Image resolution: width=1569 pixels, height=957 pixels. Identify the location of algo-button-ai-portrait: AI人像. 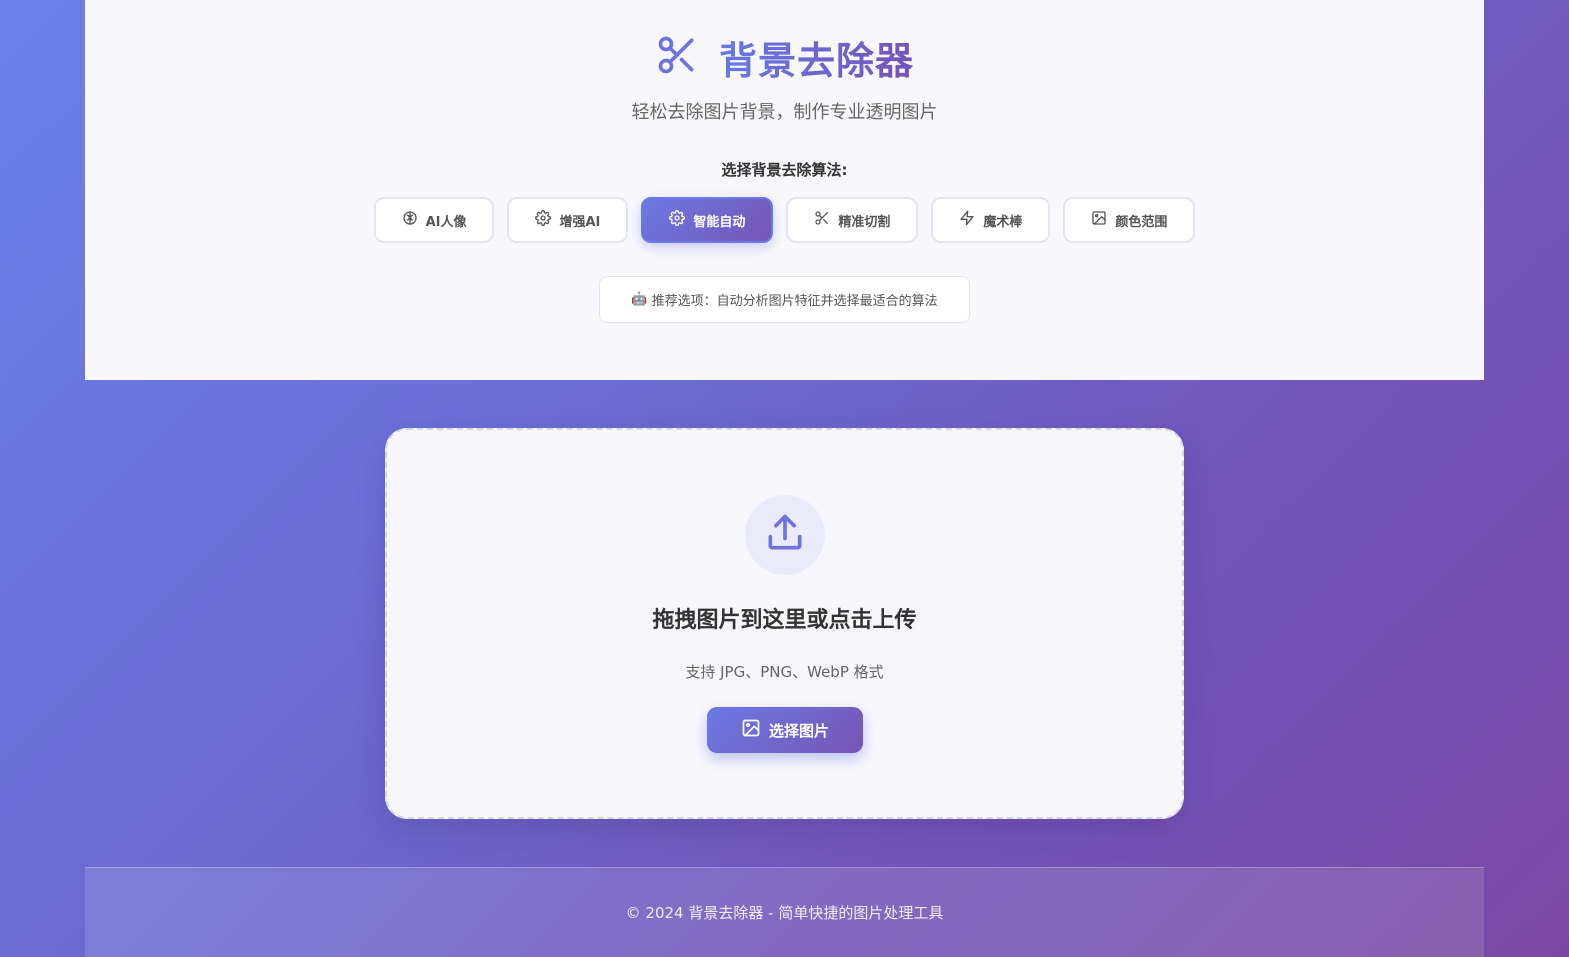
(434, 220).